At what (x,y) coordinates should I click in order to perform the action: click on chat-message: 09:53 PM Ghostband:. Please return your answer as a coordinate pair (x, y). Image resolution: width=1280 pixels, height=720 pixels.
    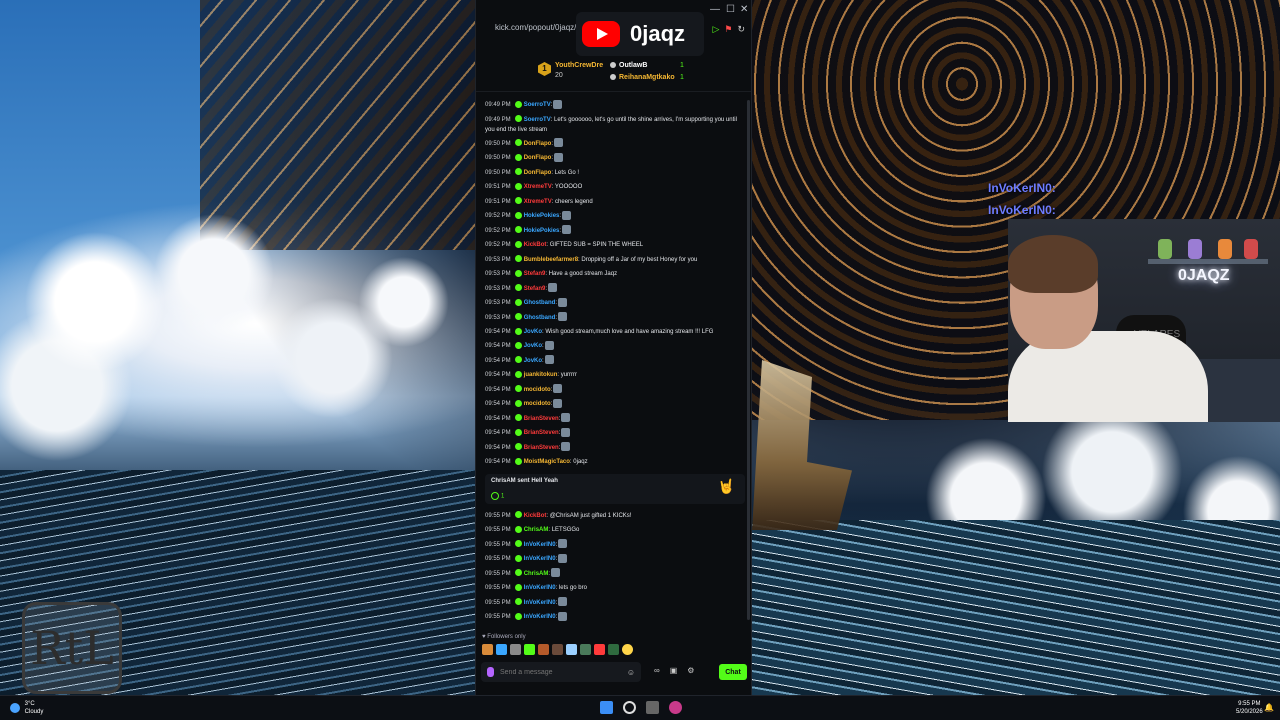
    Looking at the image, I should click on (615, 303).